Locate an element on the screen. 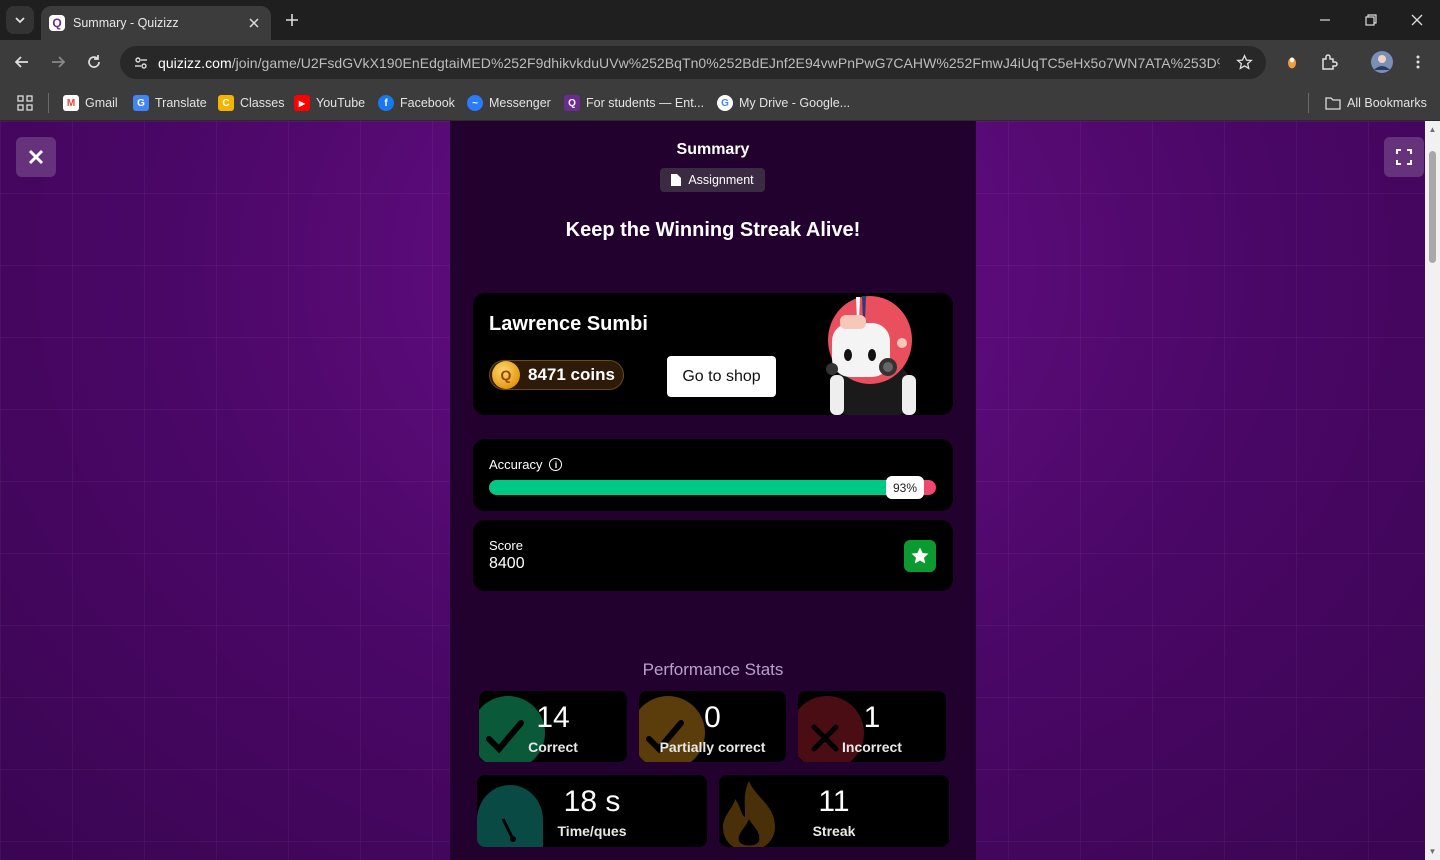 The height and width of the screenshot is (860, 1440). facebook-icon: f is located at coordinates (386, 103).